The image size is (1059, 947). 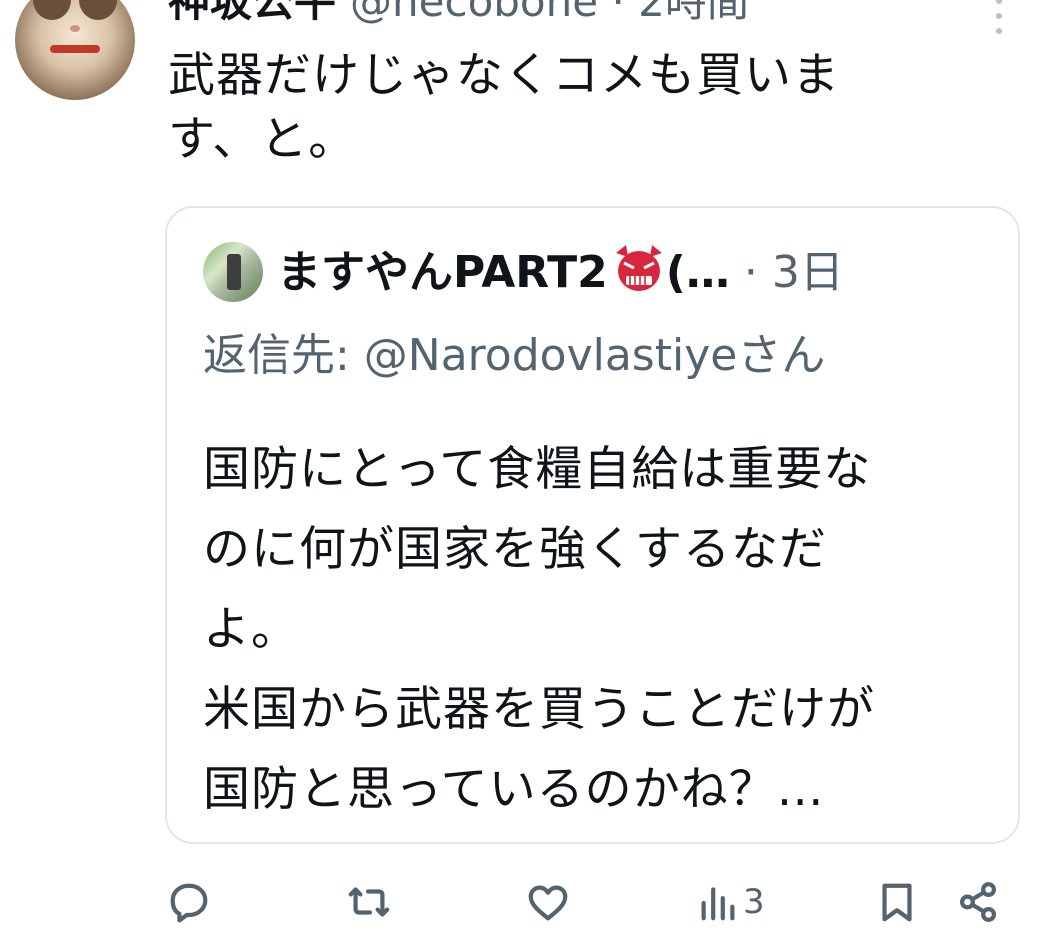 I want to click on share-button, so click(x=978, y=902).